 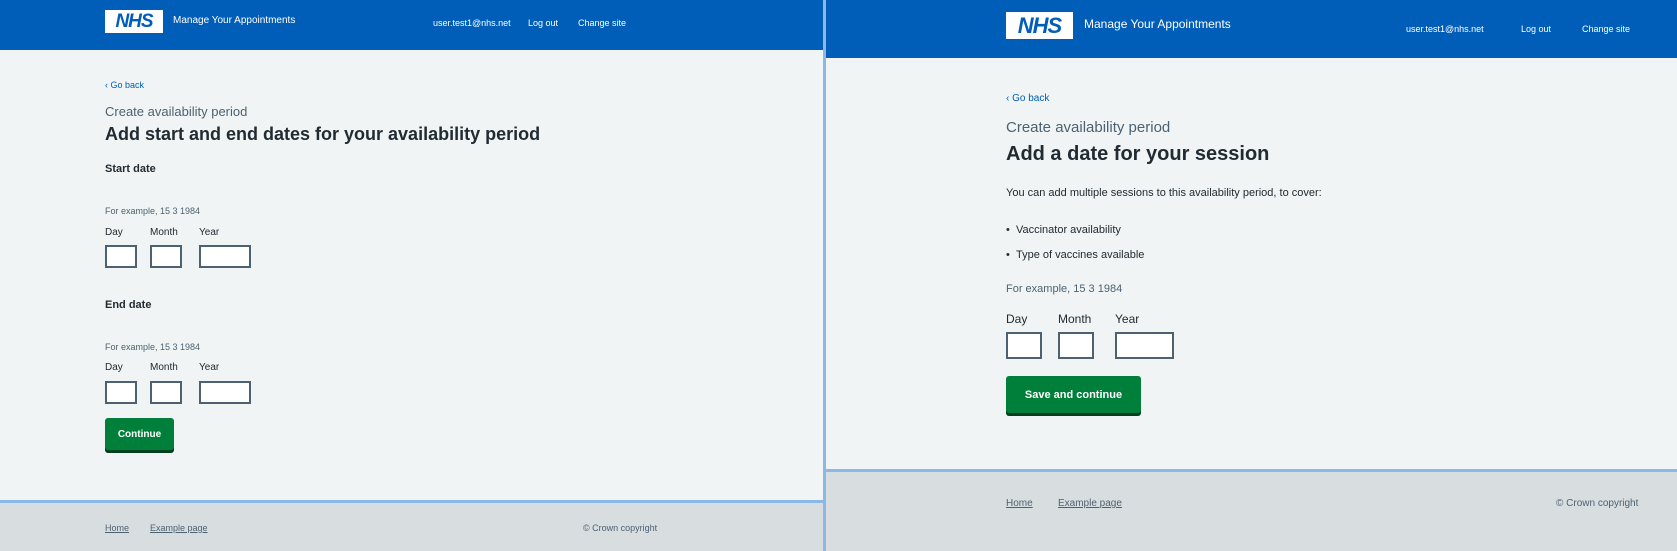 What do you see at coordinates (225, 392) in the screenshot?
I see `end-year-input` at bounding box center [225, 392].